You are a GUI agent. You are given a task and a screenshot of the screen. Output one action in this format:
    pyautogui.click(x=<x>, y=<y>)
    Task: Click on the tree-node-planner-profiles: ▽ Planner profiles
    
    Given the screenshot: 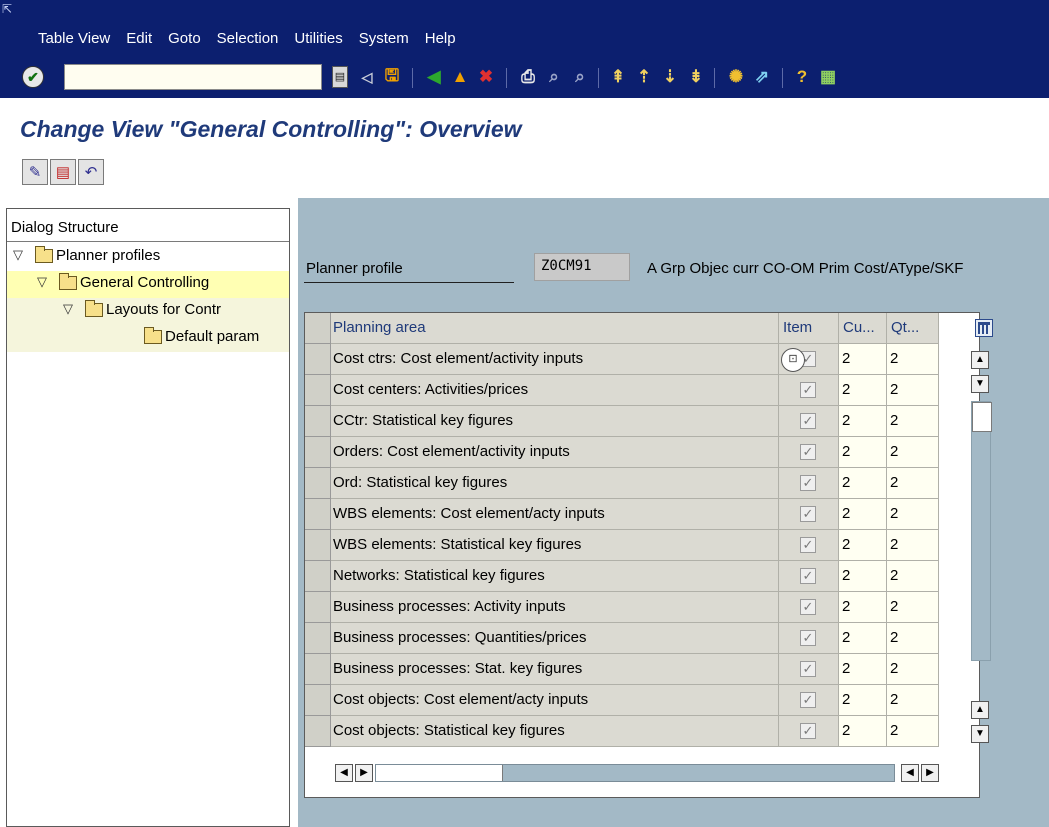 What is the action you would take?
    pyautogui.click(x=148, y=257)
    